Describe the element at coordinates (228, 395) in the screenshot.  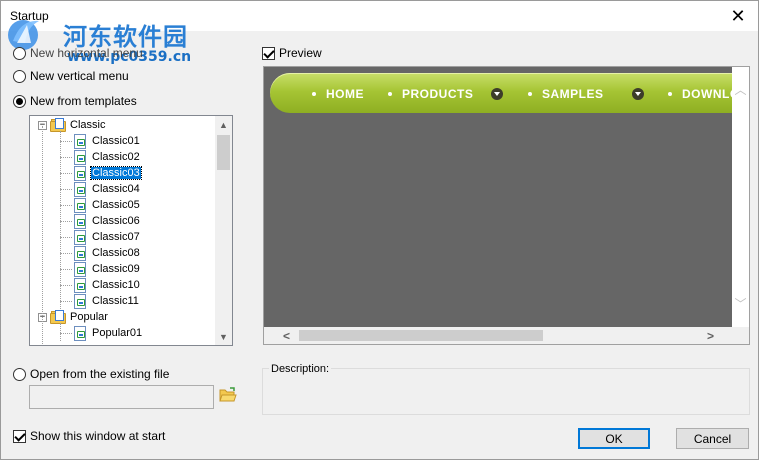
I see `open-folder-icon` at that location.